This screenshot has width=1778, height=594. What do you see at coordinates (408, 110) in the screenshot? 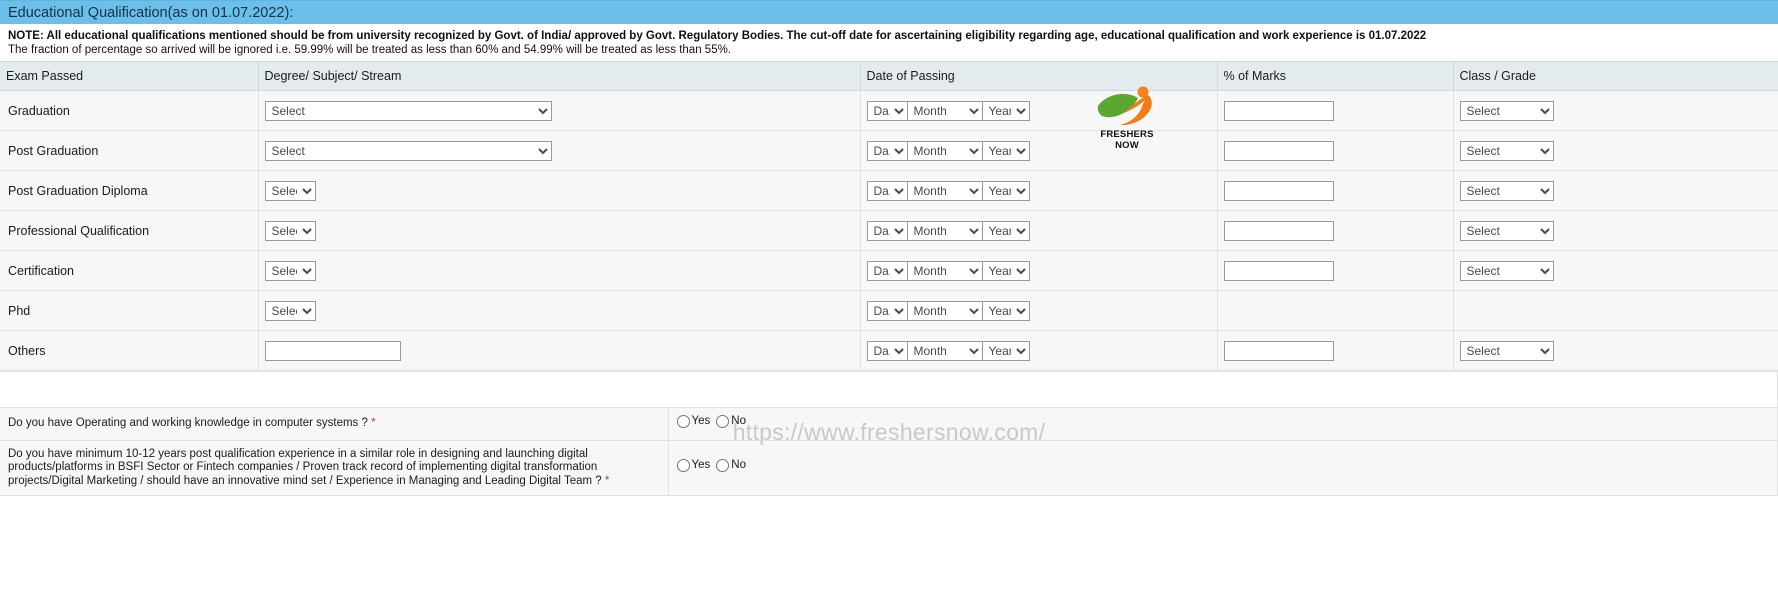
I see `degree-select-0: Select` at bounding box center [408, 110].